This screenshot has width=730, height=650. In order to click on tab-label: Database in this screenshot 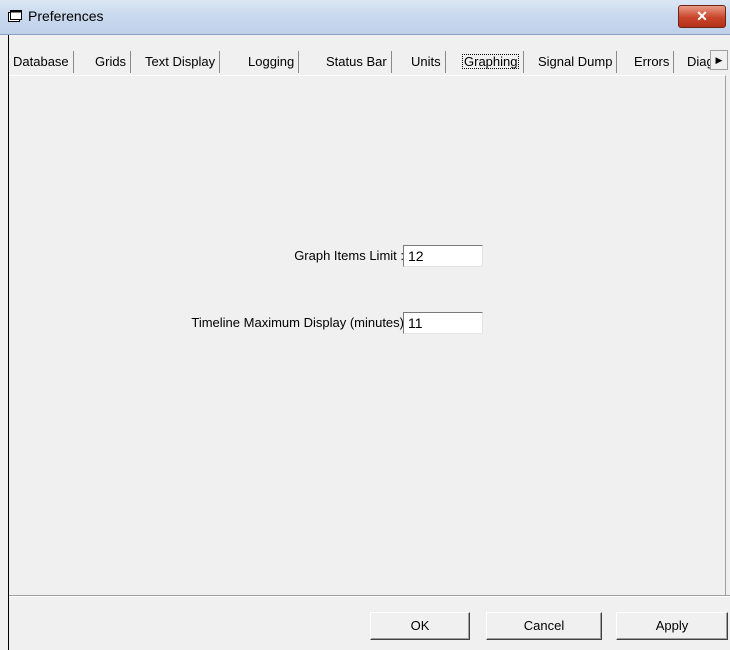, I will do `click(41, 61)`.